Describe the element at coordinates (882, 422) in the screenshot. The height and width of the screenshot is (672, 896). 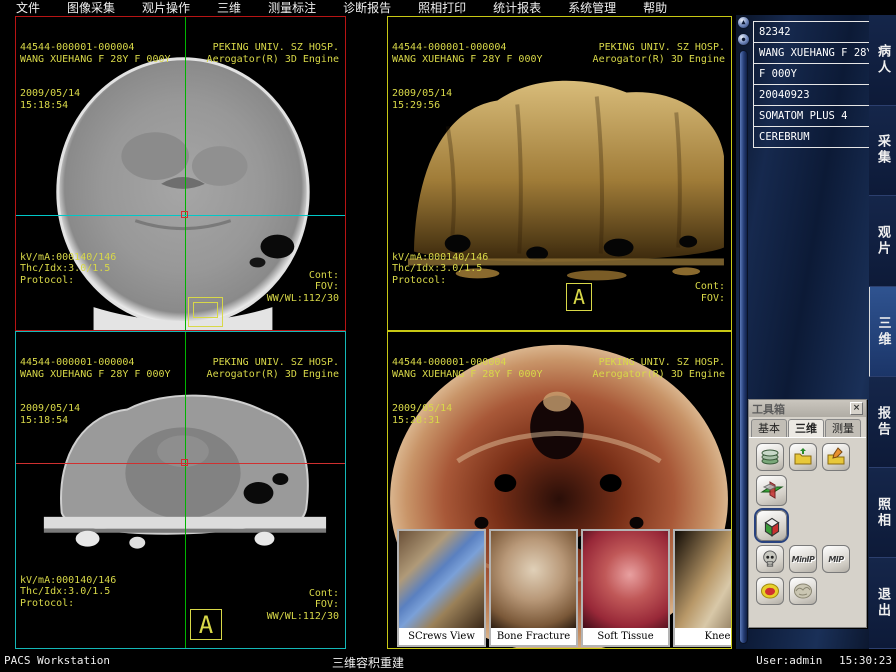
I see `tab-report: 报告` at that location.